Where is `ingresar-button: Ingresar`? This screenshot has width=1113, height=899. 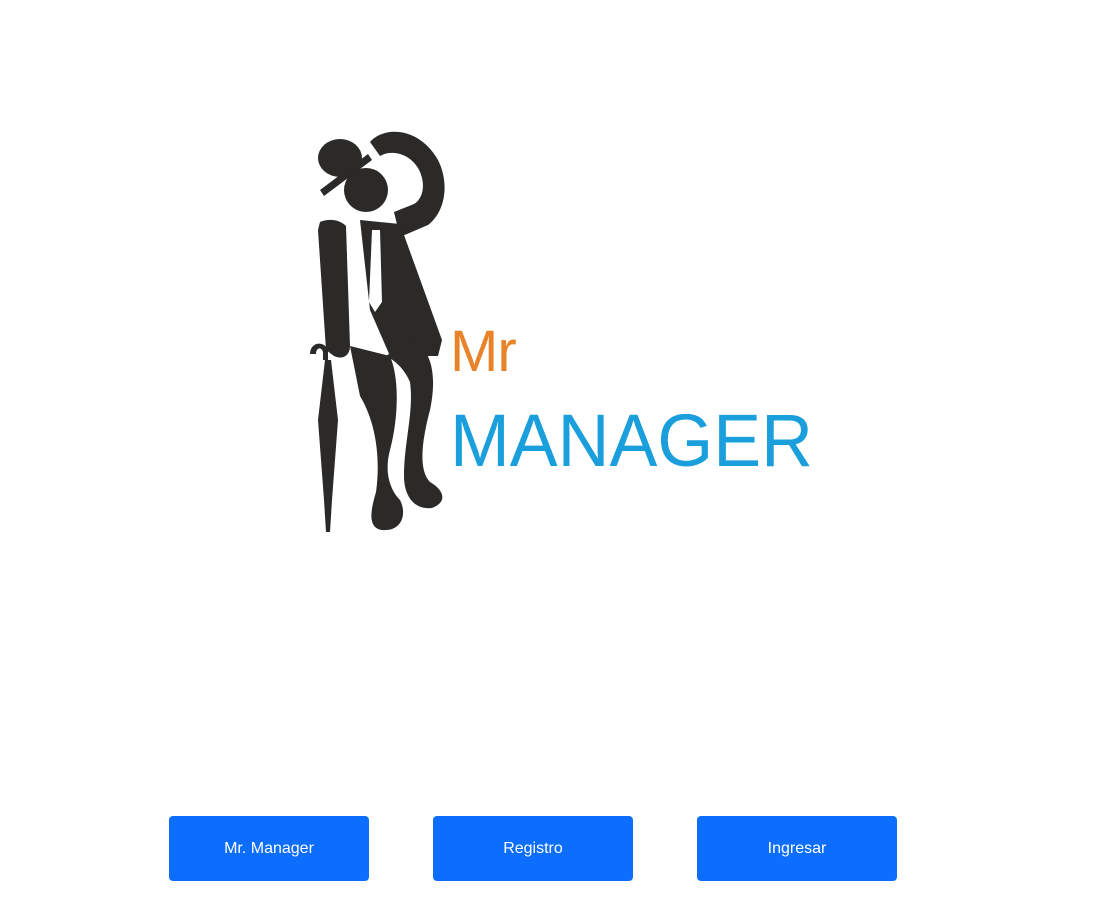 ingresar-button: Ingresar is located at coordinates (797, 848).